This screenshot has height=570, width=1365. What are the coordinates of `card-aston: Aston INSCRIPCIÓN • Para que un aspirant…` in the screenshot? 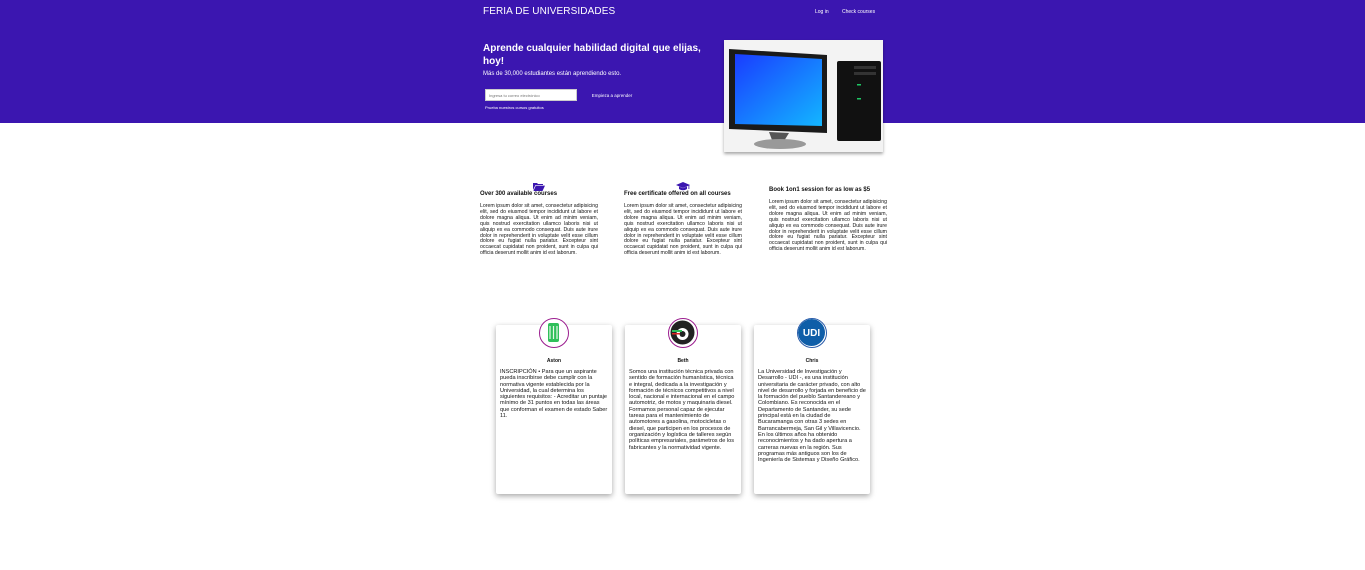 It's located at (554, 406).